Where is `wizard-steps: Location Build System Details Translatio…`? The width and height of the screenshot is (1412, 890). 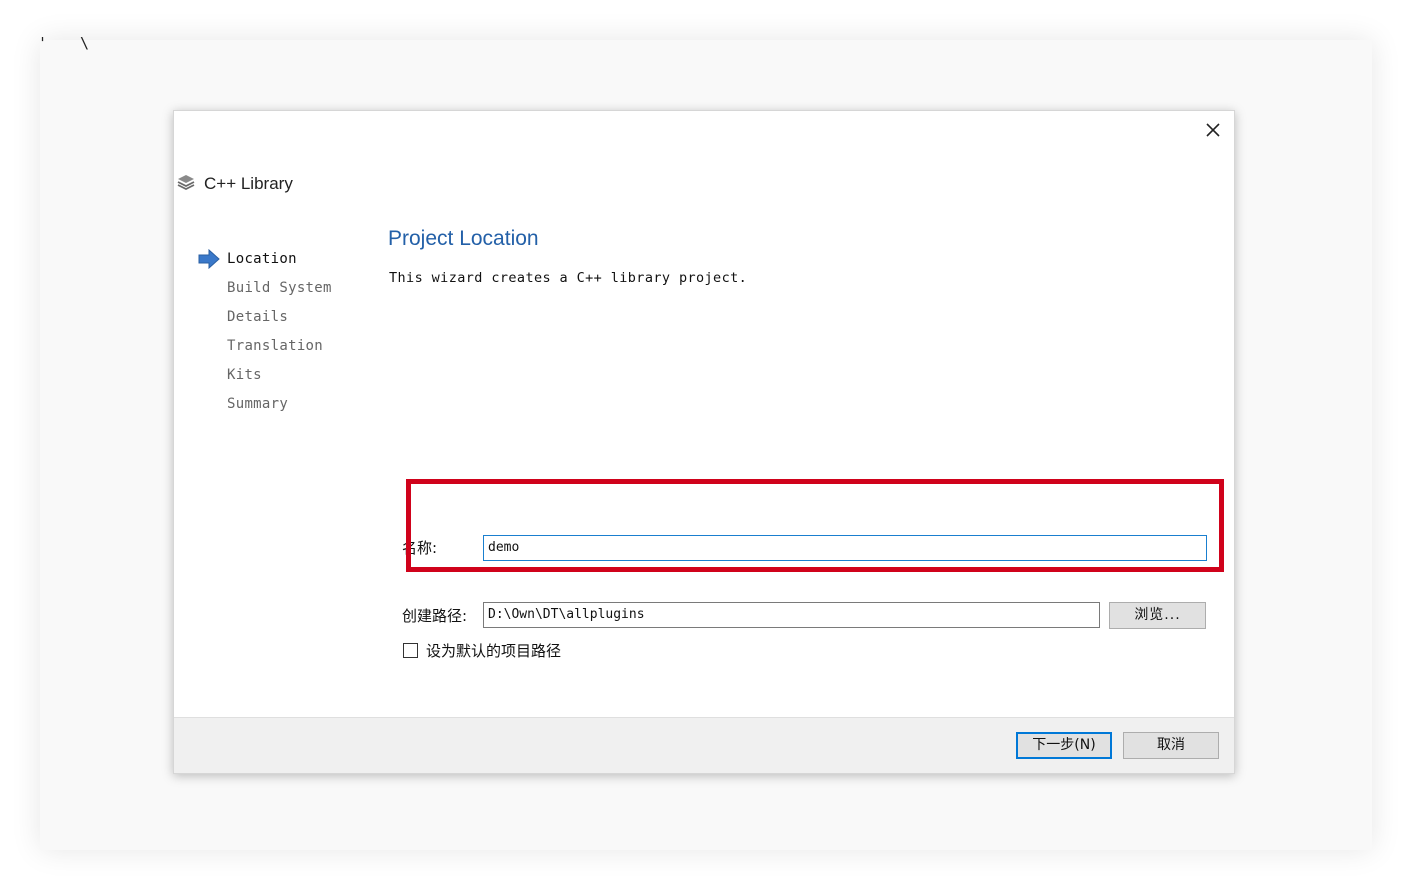 wizard-steps: Location Build System Details Translatio… is located at coordinates (265, 335).